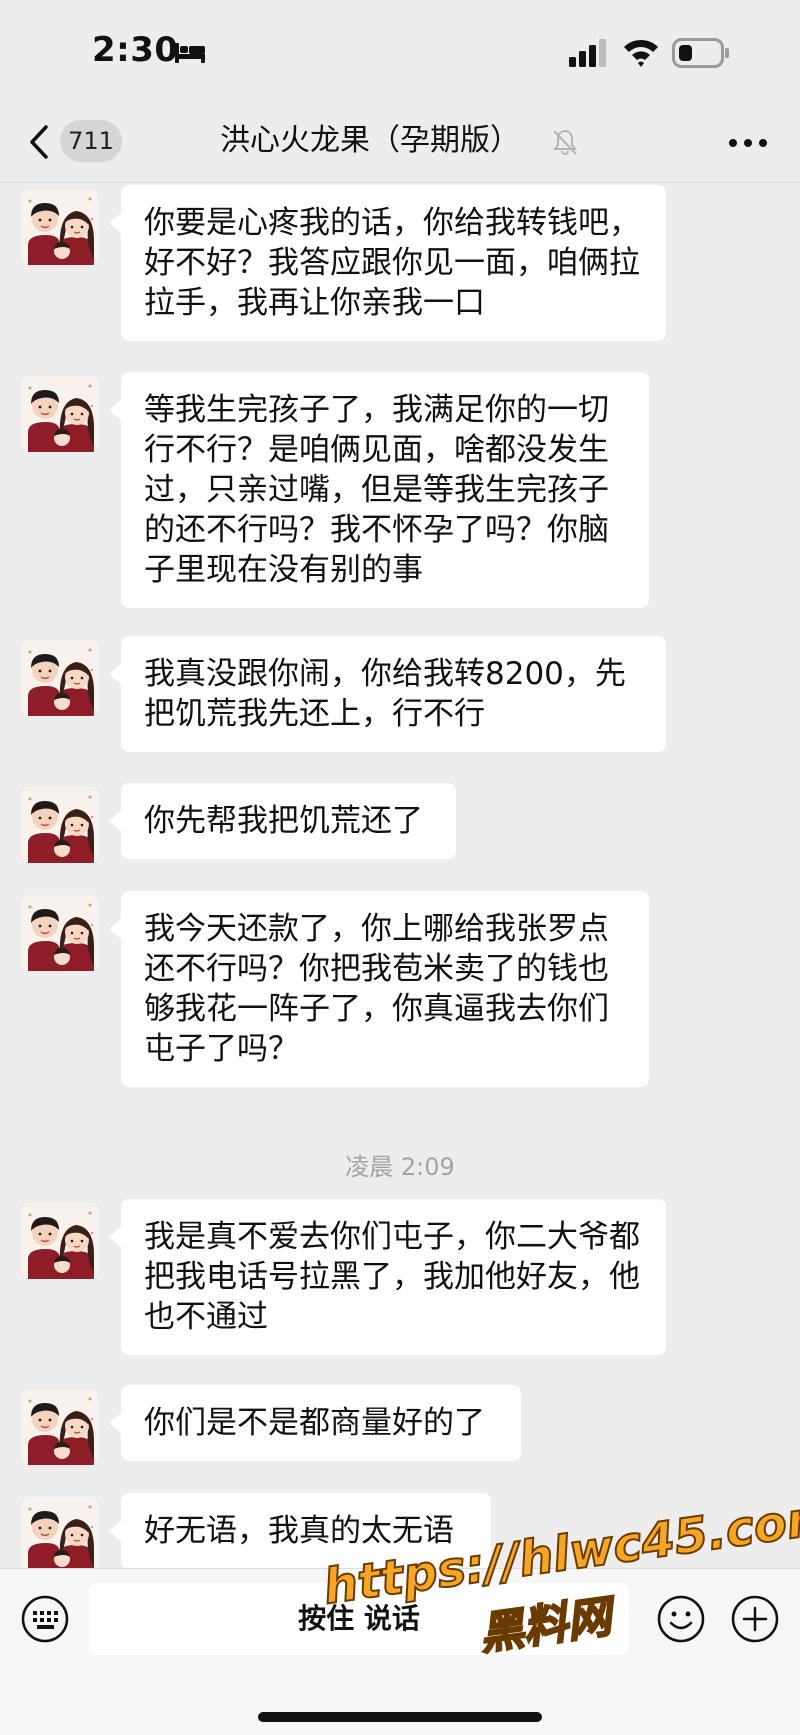 The width and height of the screenshot is (800, 1735). Describe the element at coordinates (748, 143) in the screenshot. I see `more-icon` at that location.